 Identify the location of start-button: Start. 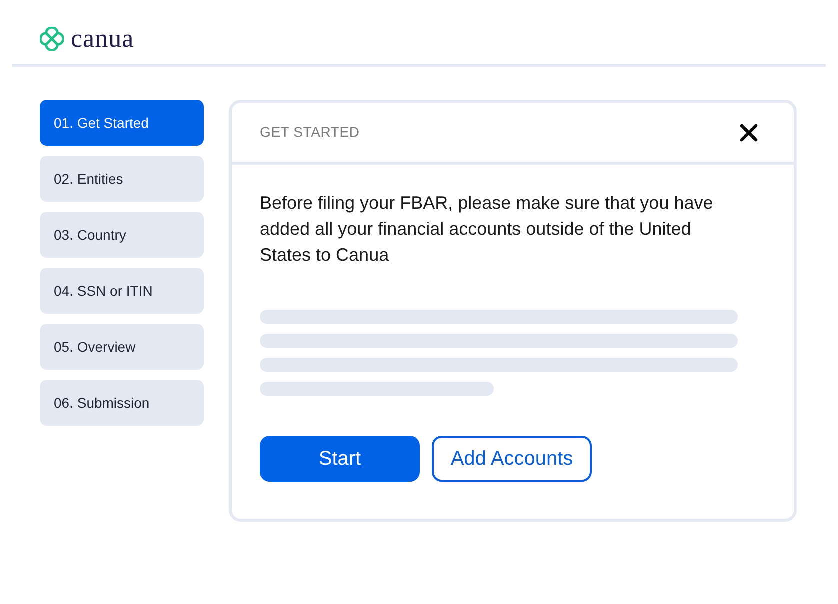
(340, 459).